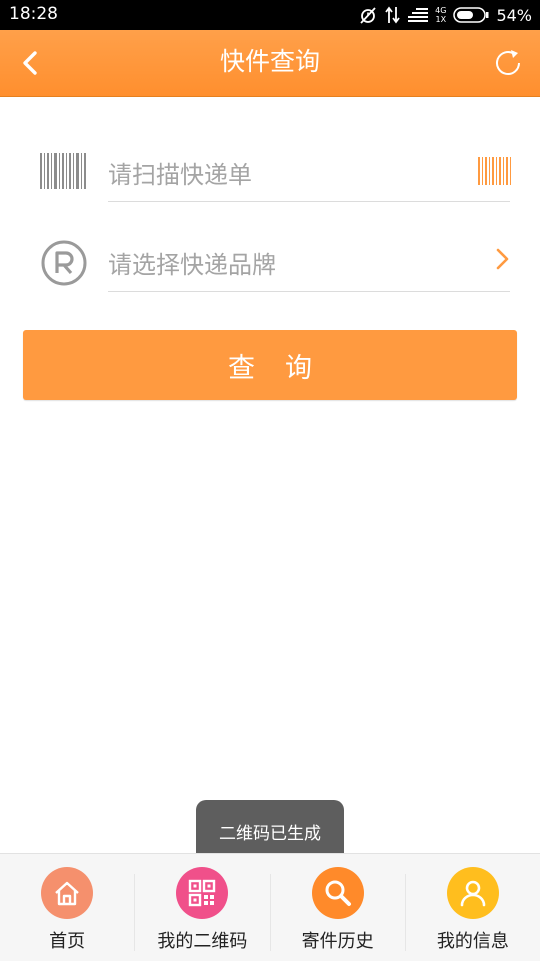 This screenshot has width=540, height=961. I want to click on nav-send-history: 寄件历史, so click(338, 907).